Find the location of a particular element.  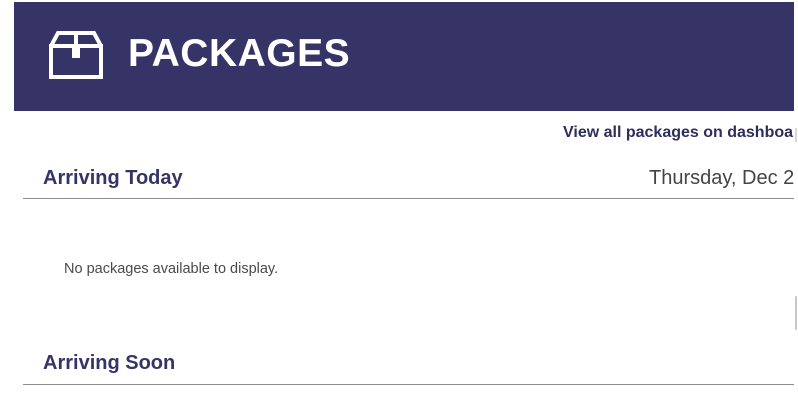

section-title-arriving-soon: Arriving Soon is located at coordinates (109, 363).